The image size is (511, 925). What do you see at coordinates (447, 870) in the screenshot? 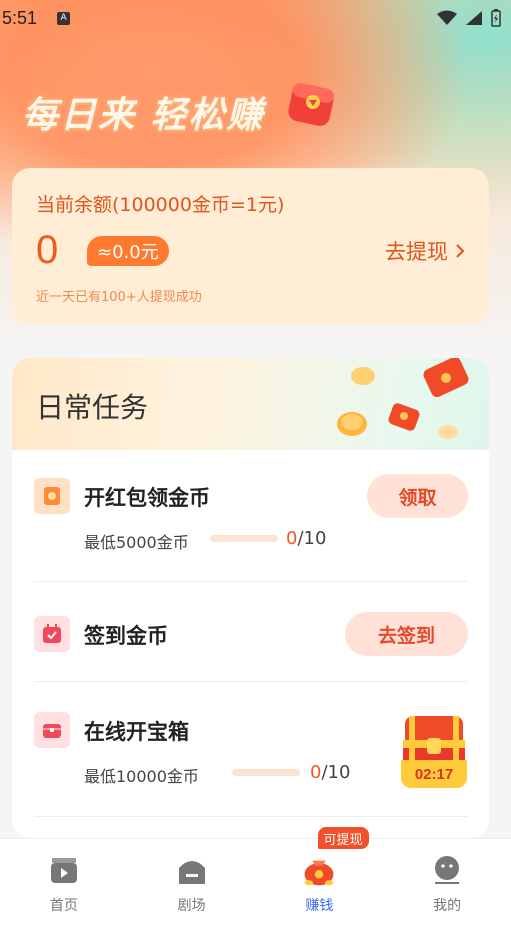
I see `profile-icon` at bounding box center [447, 870].